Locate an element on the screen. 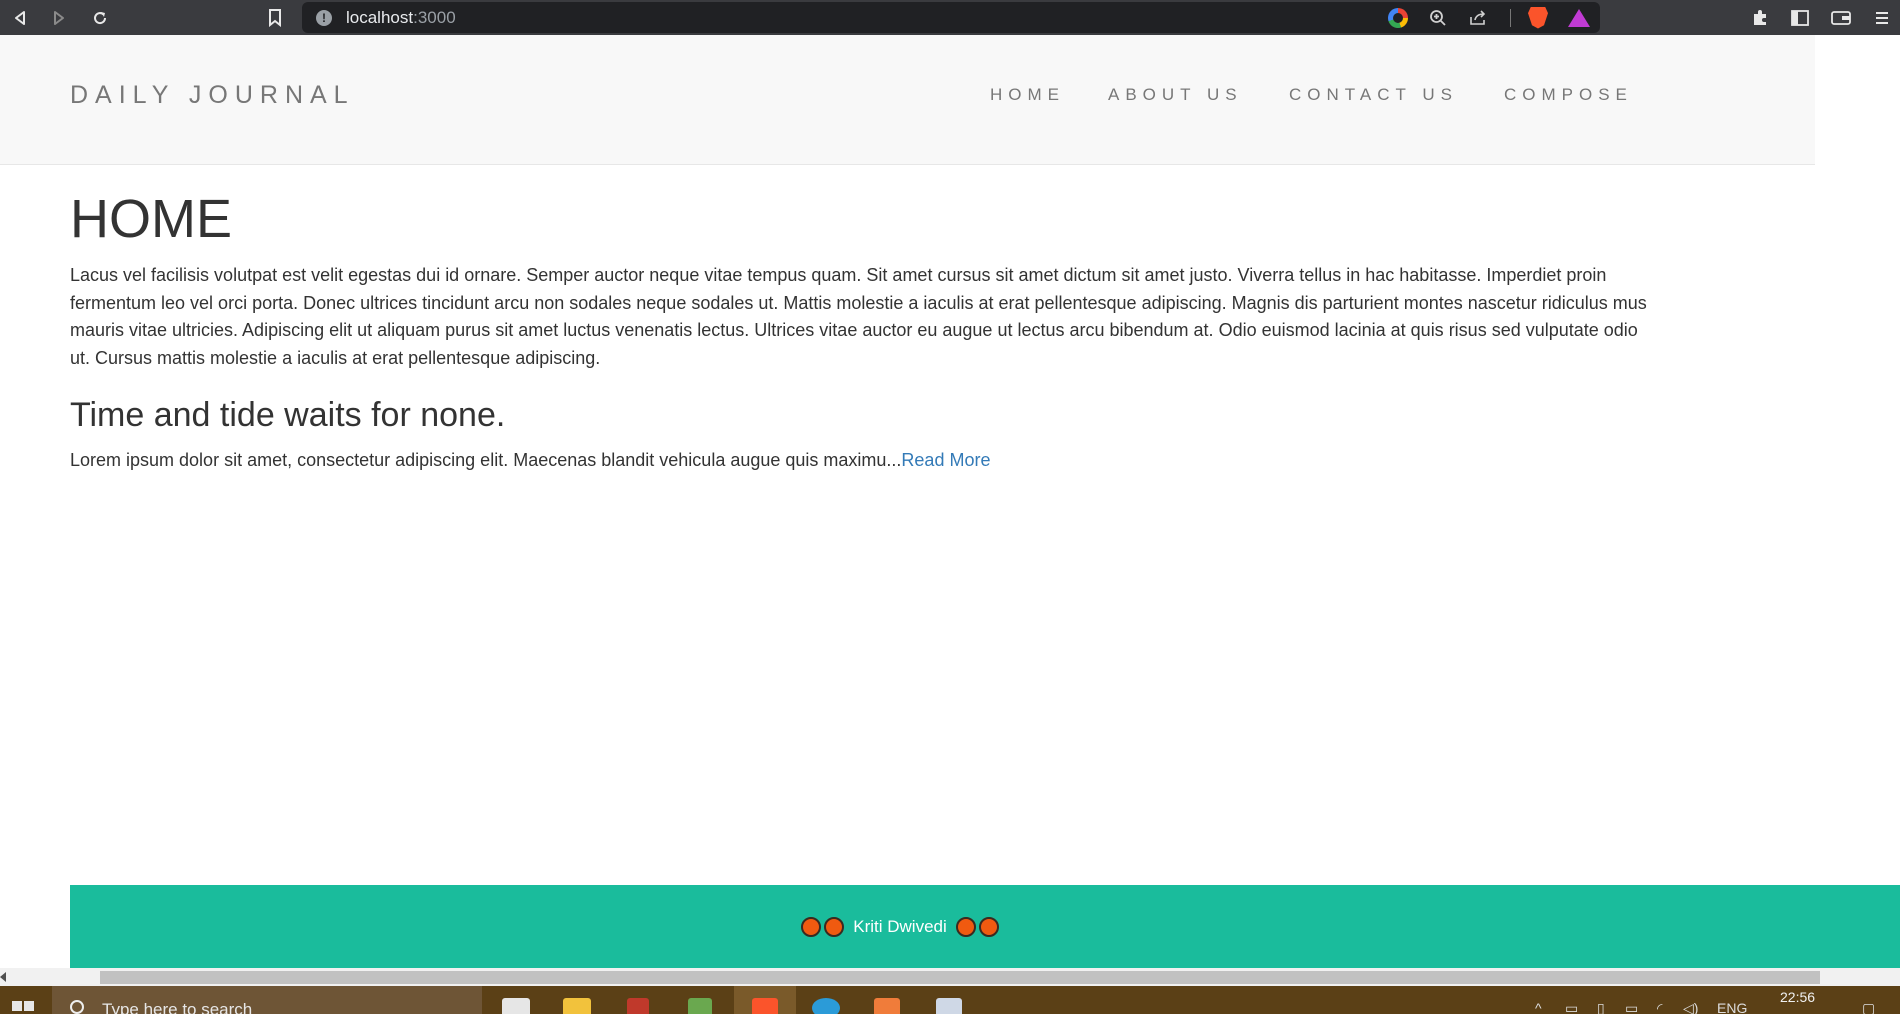 Image resolution: width=1900 pixels, height=1014 pixels. search-placeholder: Type here to search is located at coordinates (177, 1007).